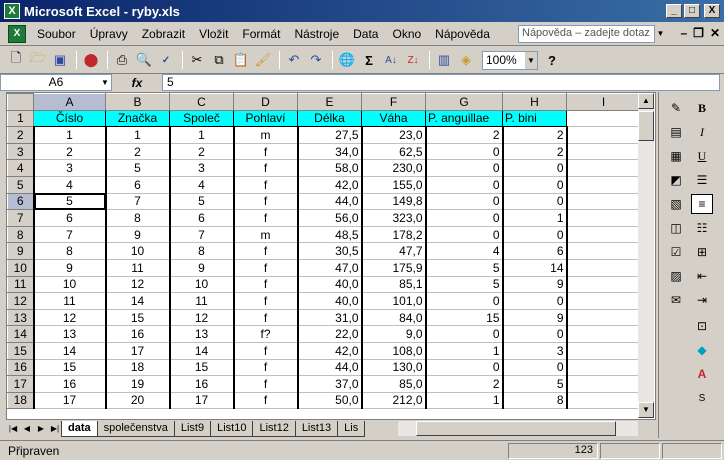 The height and width of the screenshot is (460, 724). What do you see at coordinates (646, 410) in the screenshot?
I see `scroll-down-icon: ▼` at bounding box center [646, 410].